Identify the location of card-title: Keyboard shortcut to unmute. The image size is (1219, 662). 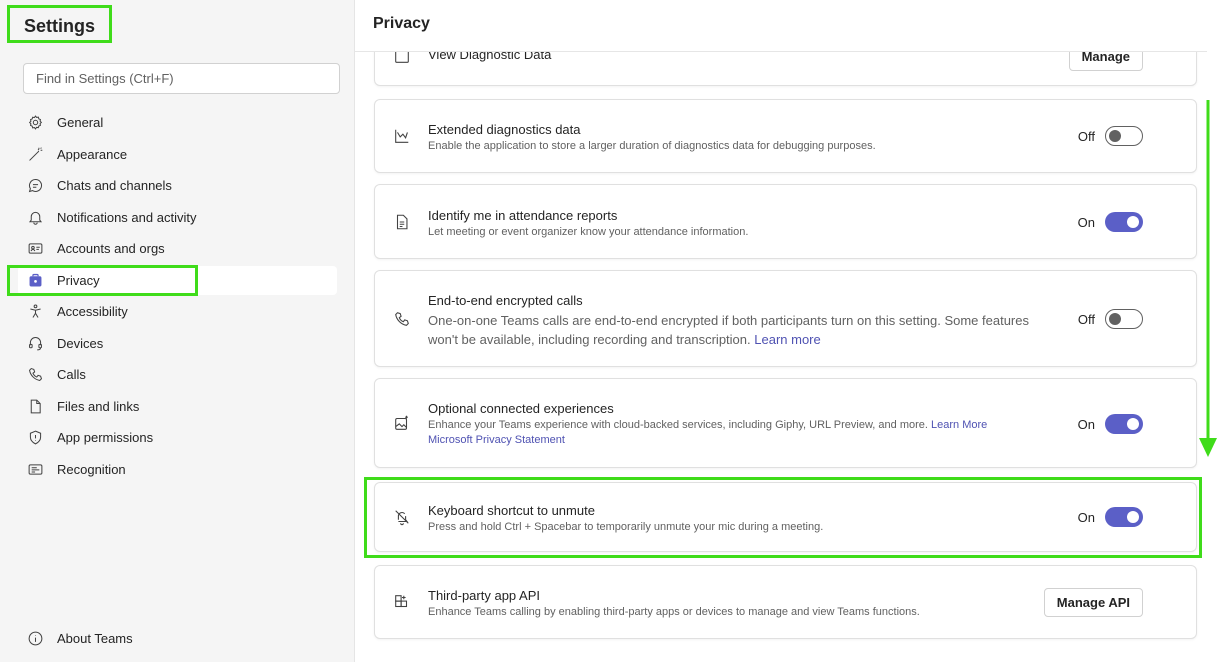
(511, 510).